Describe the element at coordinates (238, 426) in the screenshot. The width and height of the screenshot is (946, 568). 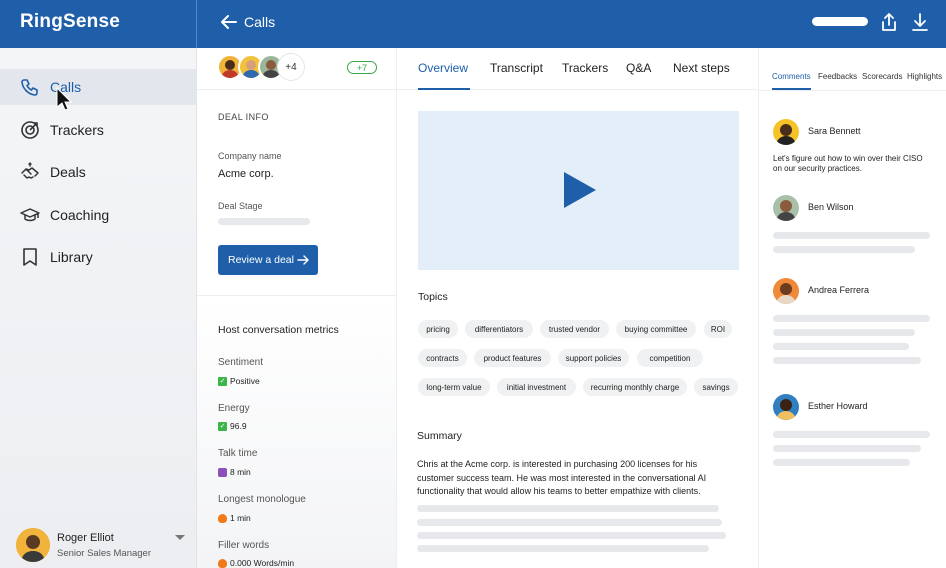
I see `metric-value-text: 96.9` at that location.